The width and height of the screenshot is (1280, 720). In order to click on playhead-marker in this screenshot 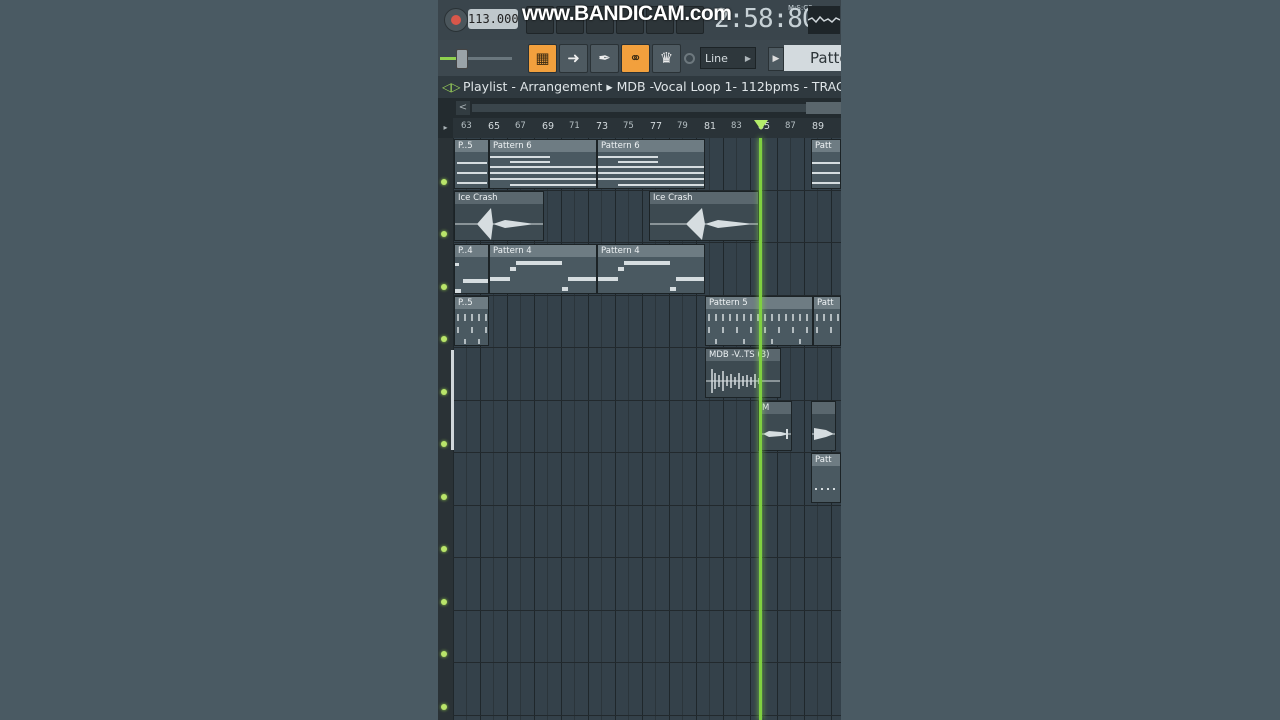, I will do `click(761, 125)`.